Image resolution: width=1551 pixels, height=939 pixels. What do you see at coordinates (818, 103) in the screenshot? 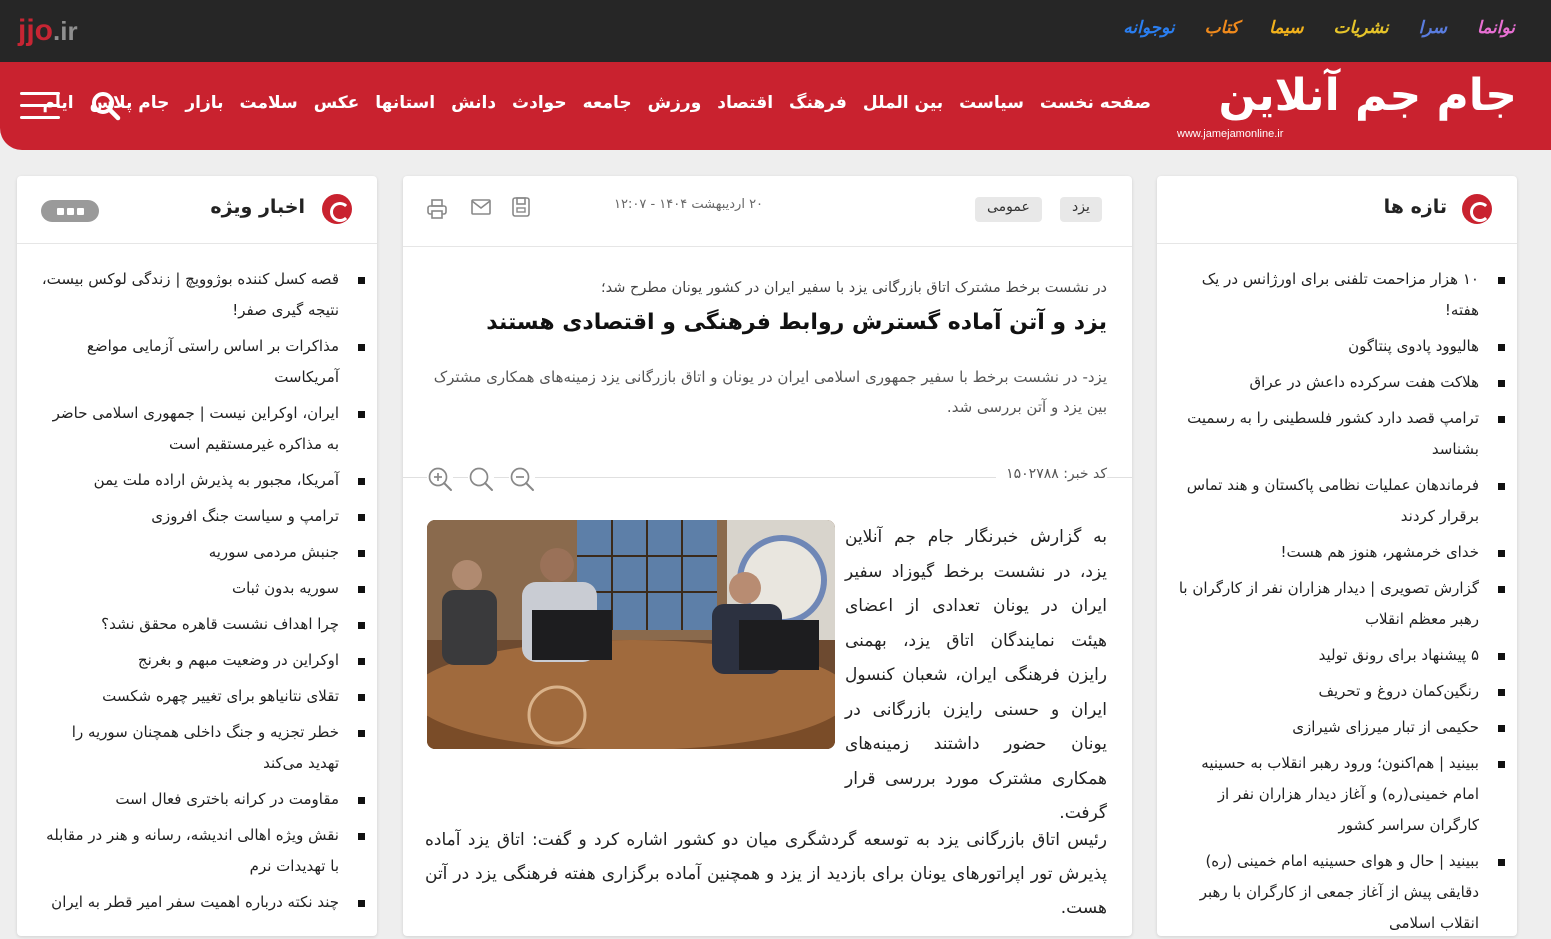
I see `nav-item: فرهنگ` at bounding box center [818, 103].